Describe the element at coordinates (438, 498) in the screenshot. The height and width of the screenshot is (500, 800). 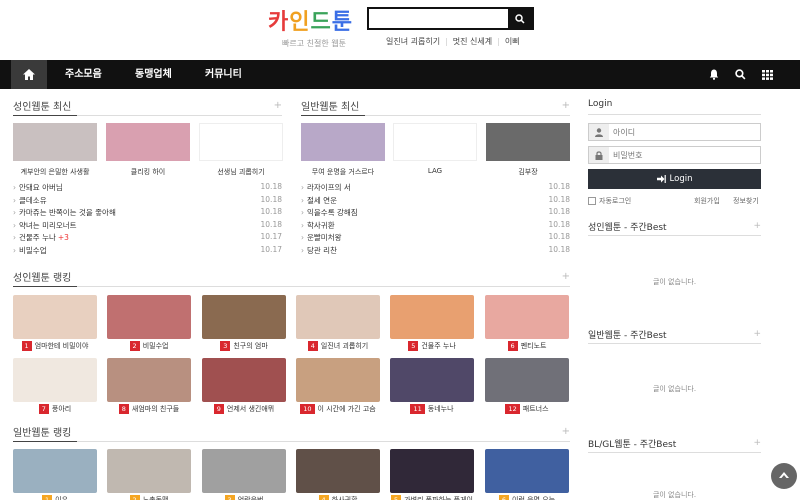
I see `ranking-title: 가벼리 폭파하는 풍게이` at that location.